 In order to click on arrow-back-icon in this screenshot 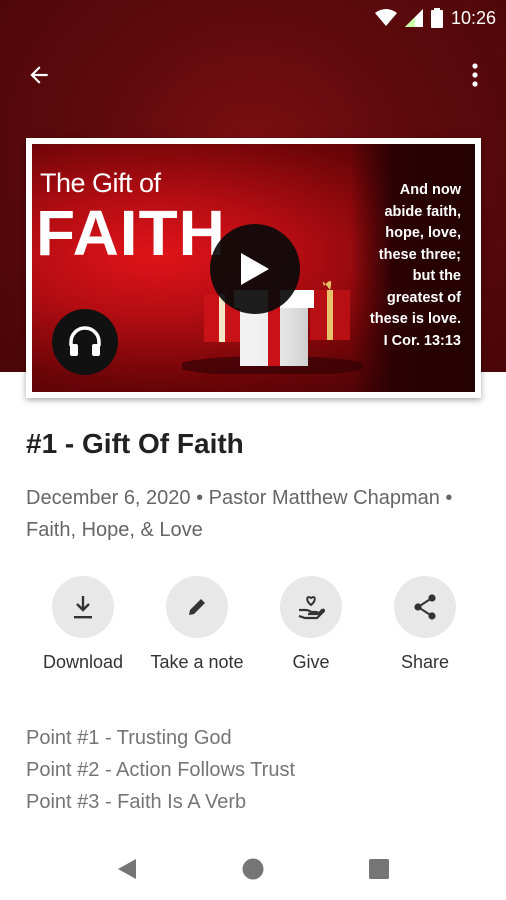, I will do `click(39, 75)`.